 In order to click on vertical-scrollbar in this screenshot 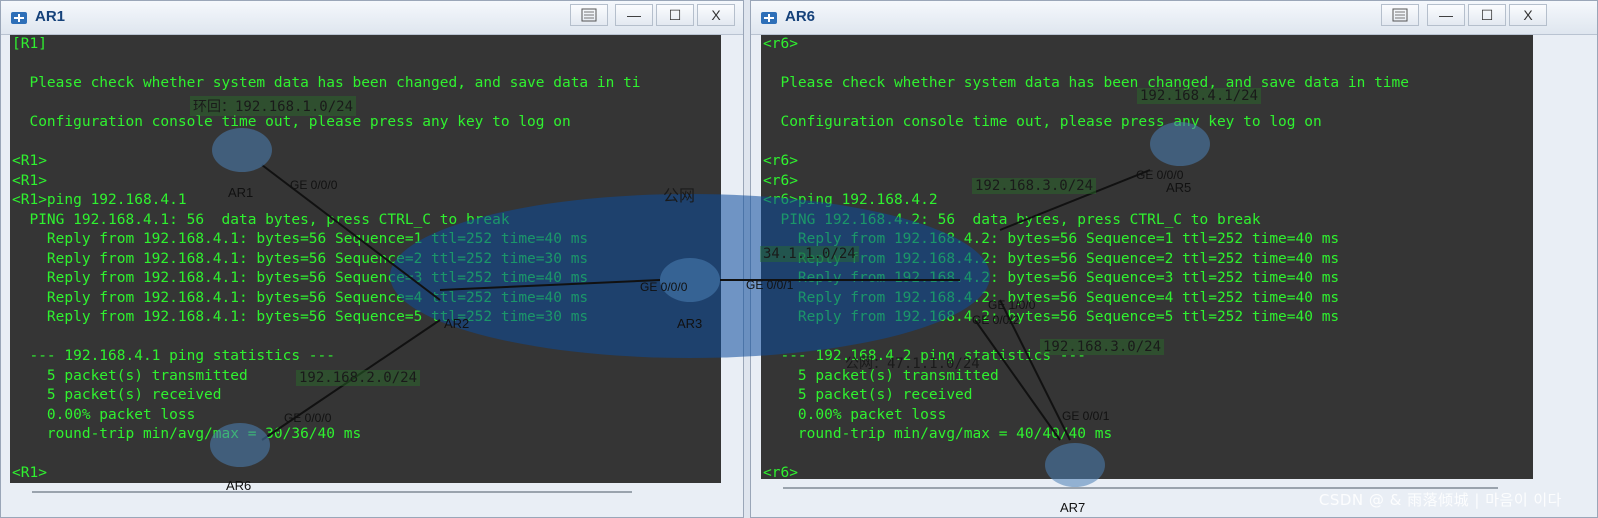, I will do `click(732, 259)`.